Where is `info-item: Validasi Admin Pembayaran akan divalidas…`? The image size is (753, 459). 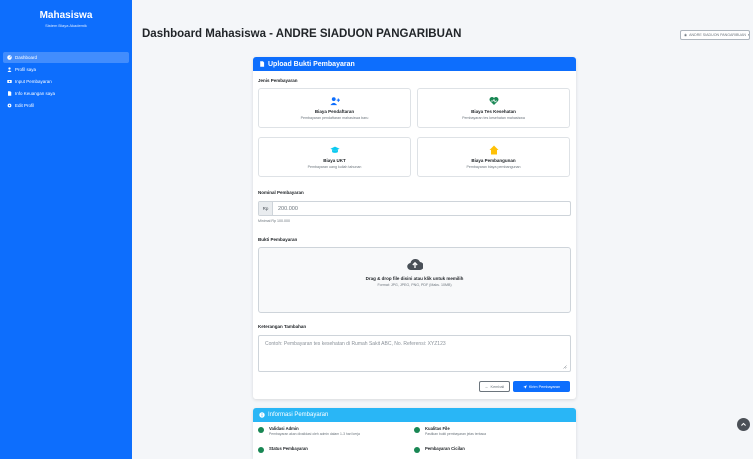 info-item: Validasi Admin Pembayaran akan divalidas… is located at coordinates (309, 431).